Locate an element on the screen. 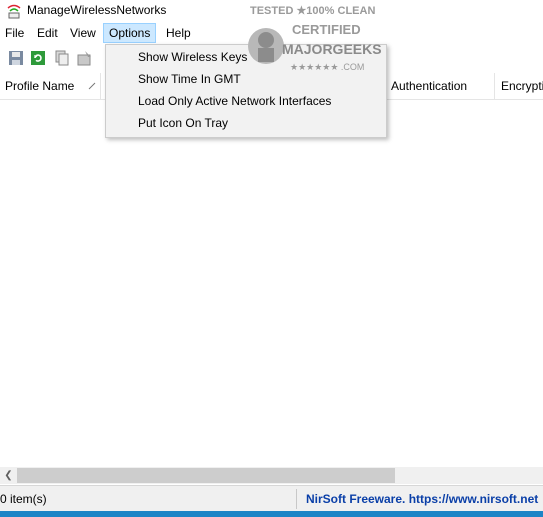 The width and height of the screenshot is (543, 517). save-icon is located at coordinates (16, 58).